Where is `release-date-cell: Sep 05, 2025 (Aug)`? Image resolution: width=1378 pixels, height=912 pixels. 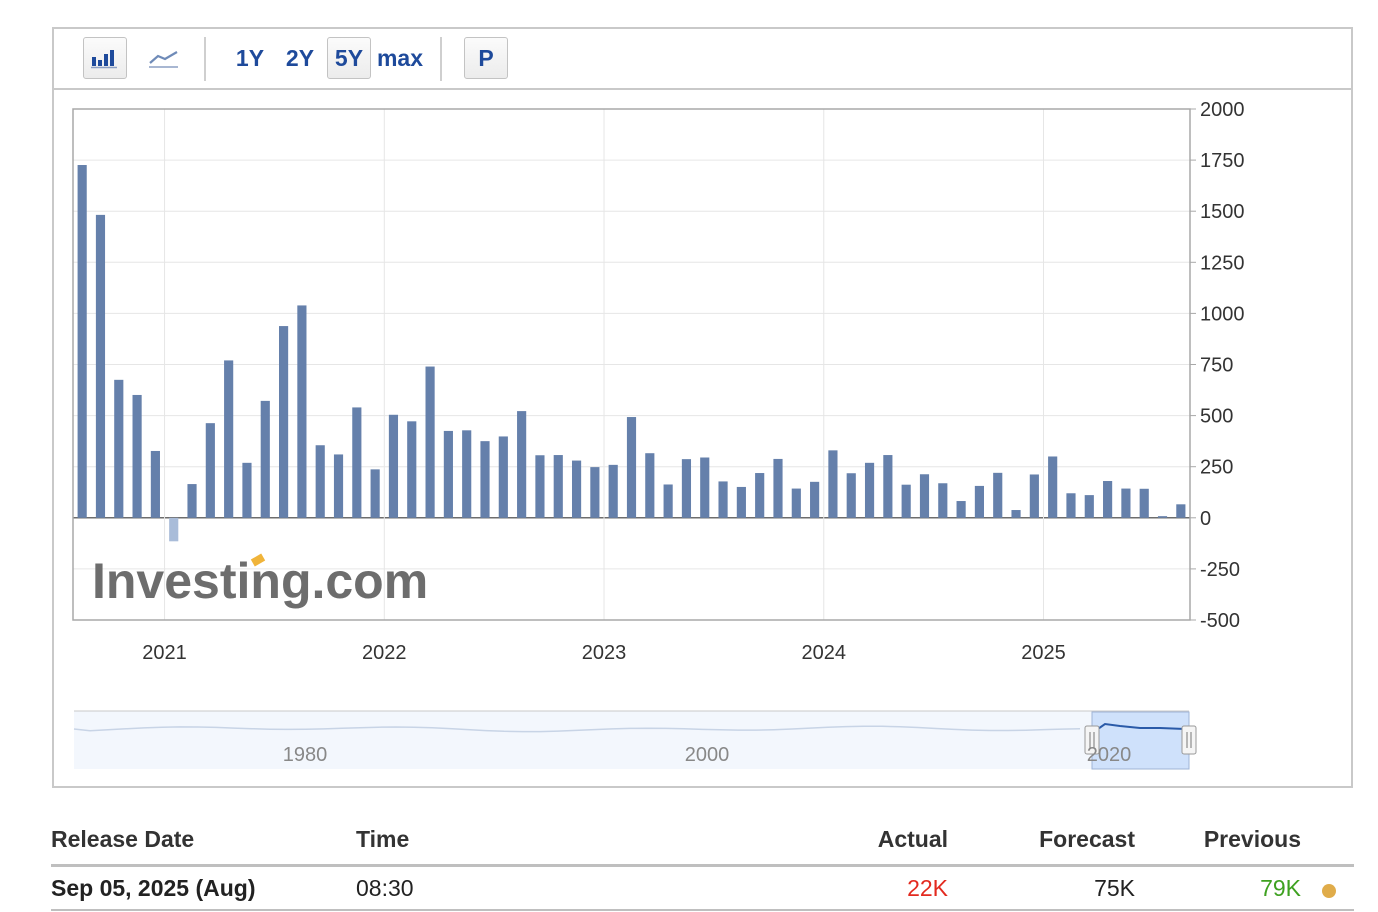 release-date-cell: Sep 05, 2025 (Aug) is located at coordinates (153, 888).